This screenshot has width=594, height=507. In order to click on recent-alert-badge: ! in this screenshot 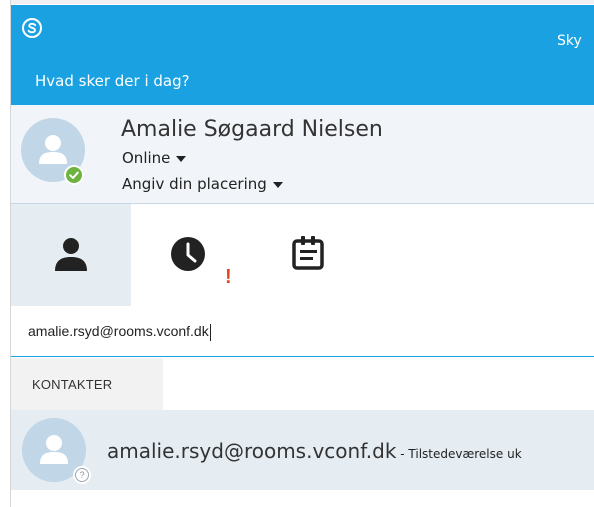, I will do `click(228, 277)`.